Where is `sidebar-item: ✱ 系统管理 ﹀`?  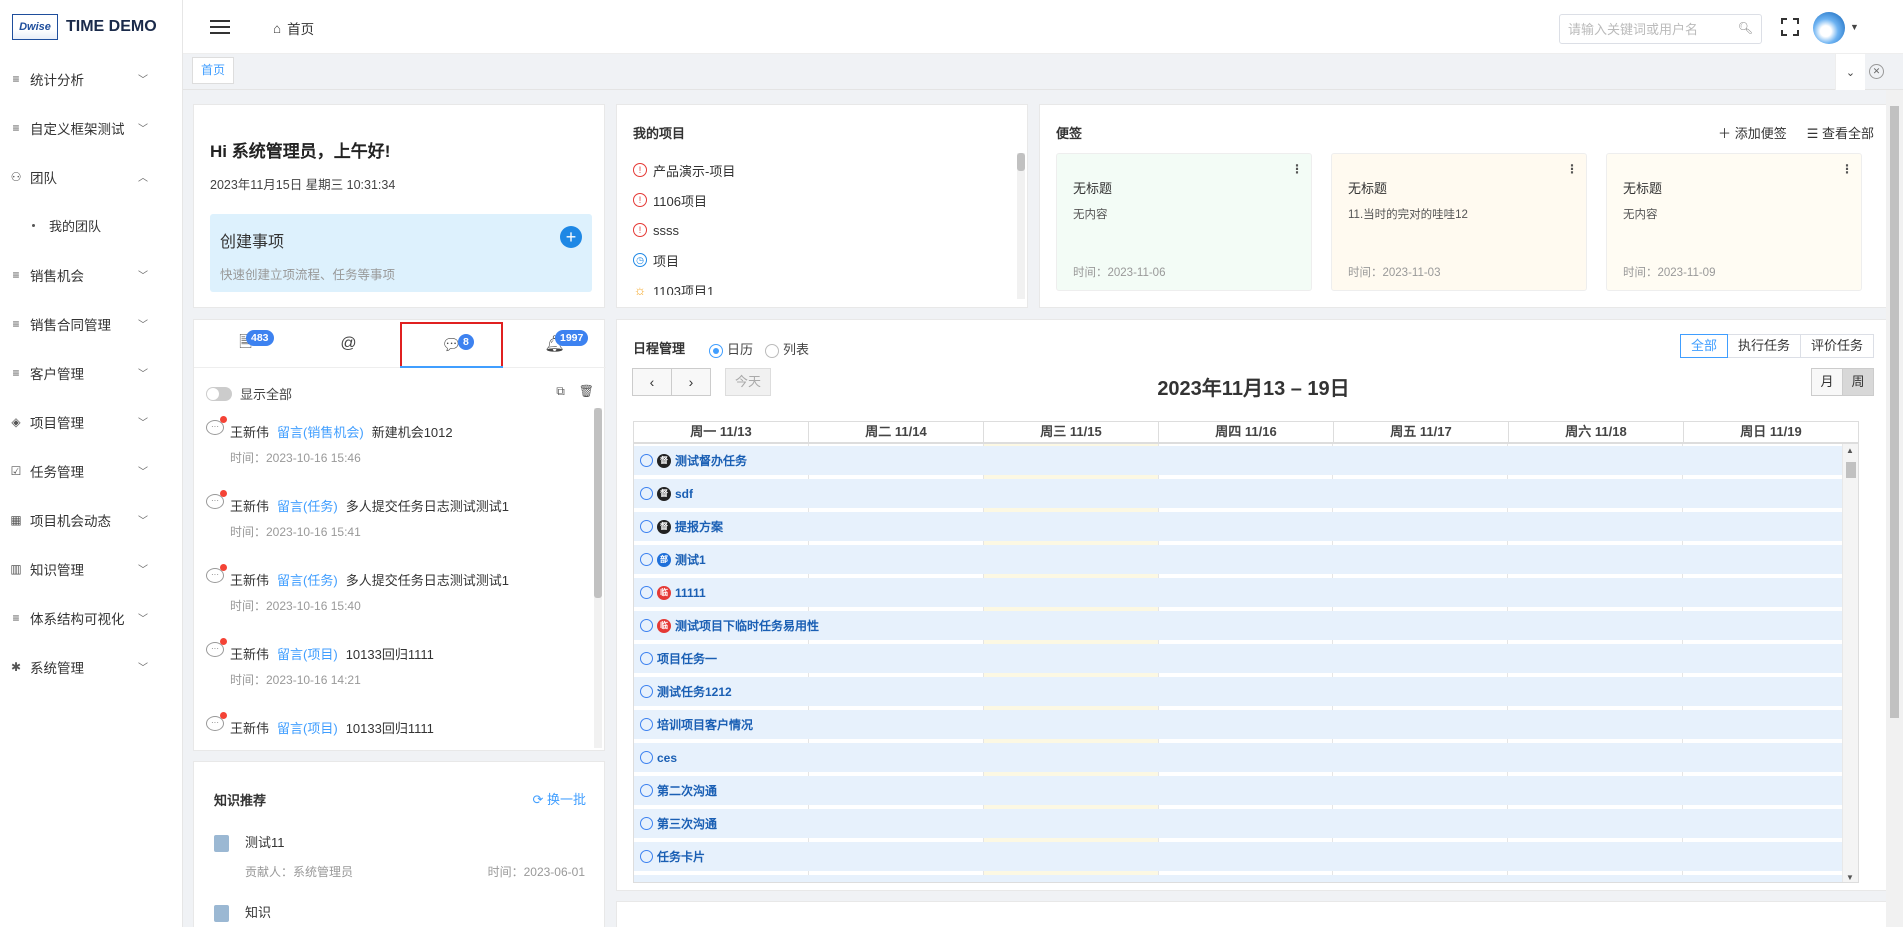 sidebar-item: ✱ 系统管理 ﹀ is located at coordinates (91, 666).